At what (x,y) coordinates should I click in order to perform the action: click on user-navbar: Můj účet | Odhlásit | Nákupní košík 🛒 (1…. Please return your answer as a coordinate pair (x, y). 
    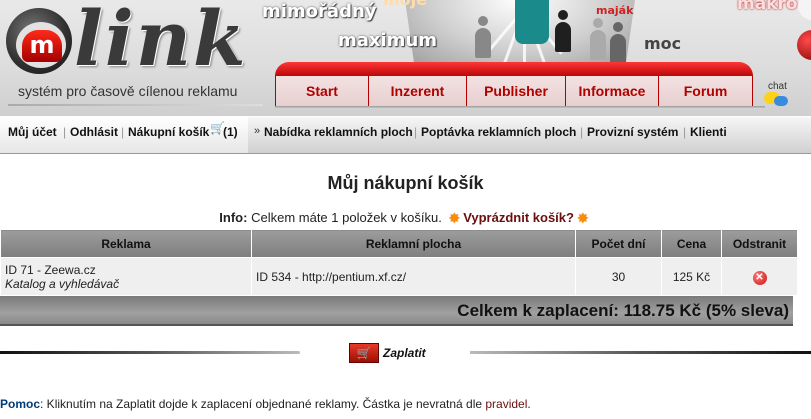
    Looking at the image, I should click on (405, 135).